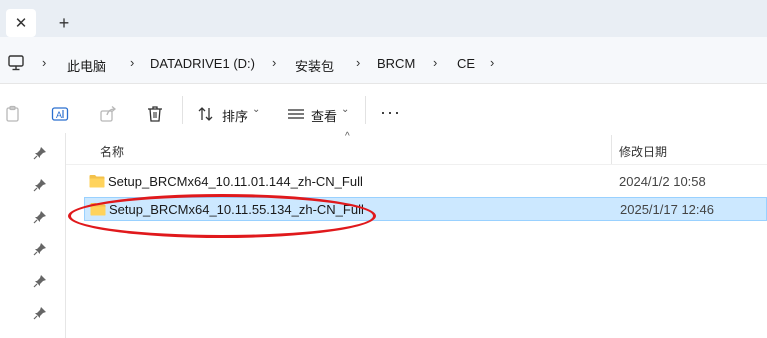 Image resolution: width=767 pixels, height=338 pixels. What do you see at coordinates (155, 114) in the screenshot?
I see `delete-icon` at bounding box center [155, 114].